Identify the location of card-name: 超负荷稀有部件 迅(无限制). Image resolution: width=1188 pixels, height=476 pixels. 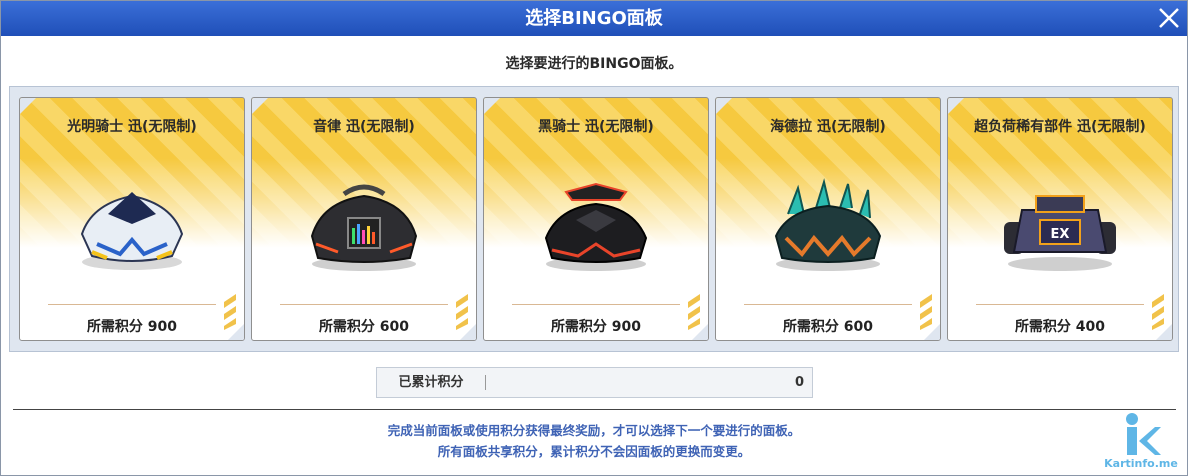
(1060, 127).